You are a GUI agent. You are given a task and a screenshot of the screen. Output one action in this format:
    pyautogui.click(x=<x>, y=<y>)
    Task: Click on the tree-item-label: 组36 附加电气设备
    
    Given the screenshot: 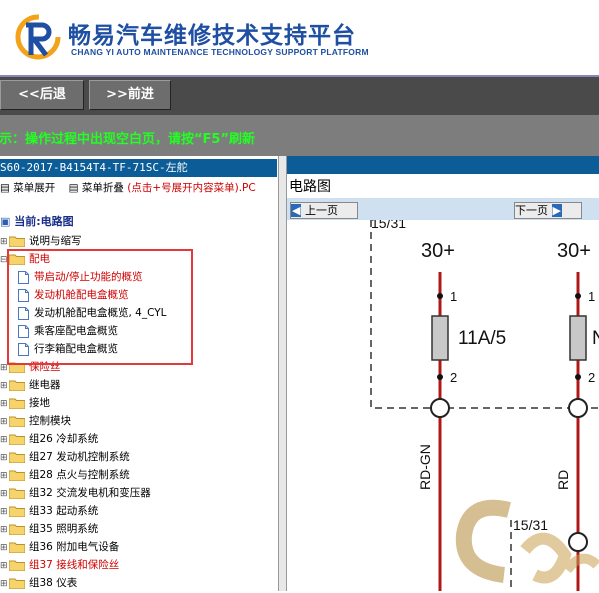 What is the action you would take?
    pyautogui.click(x=74, y=547)
    